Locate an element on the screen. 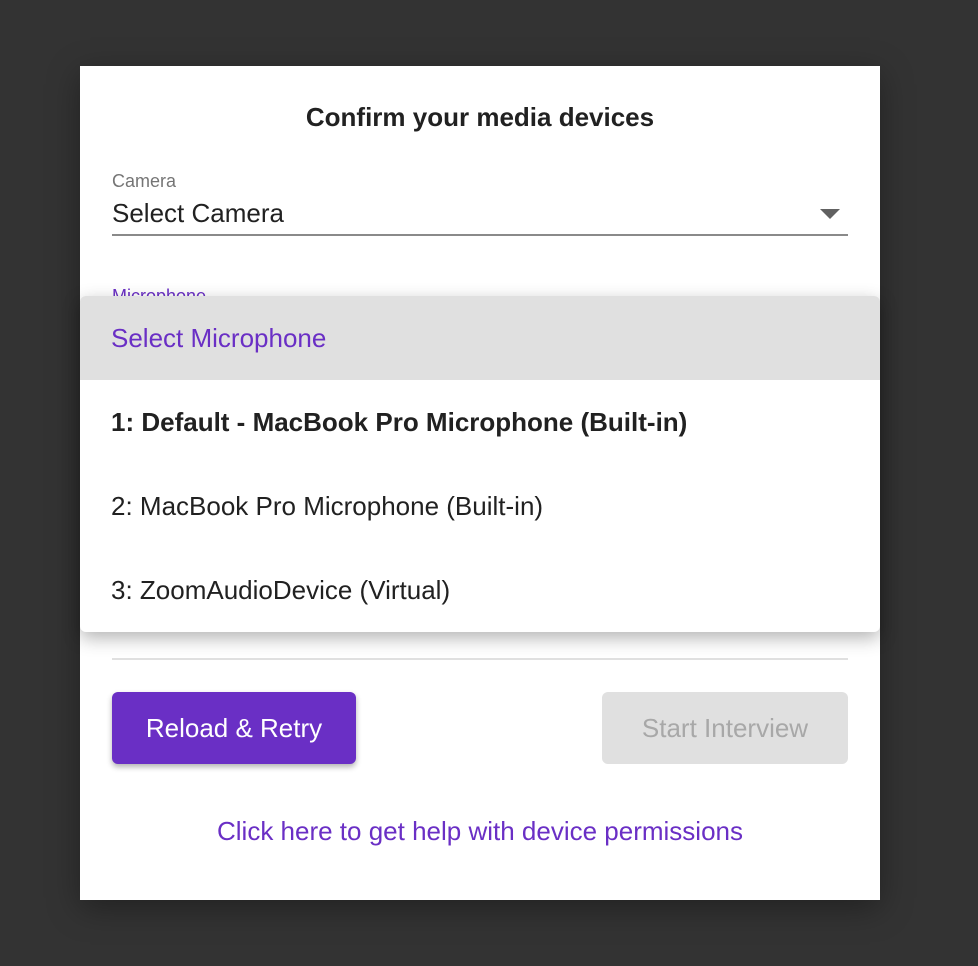 The width and height of the screenshot is (978, 966). dialog-title: Confirm your media devices is located at coordinates (480, 117).